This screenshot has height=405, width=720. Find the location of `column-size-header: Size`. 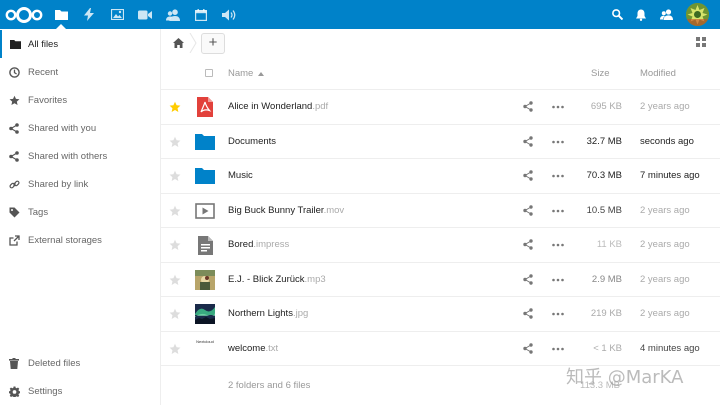

column-size-header: Size is located at coordinates (600, 73).